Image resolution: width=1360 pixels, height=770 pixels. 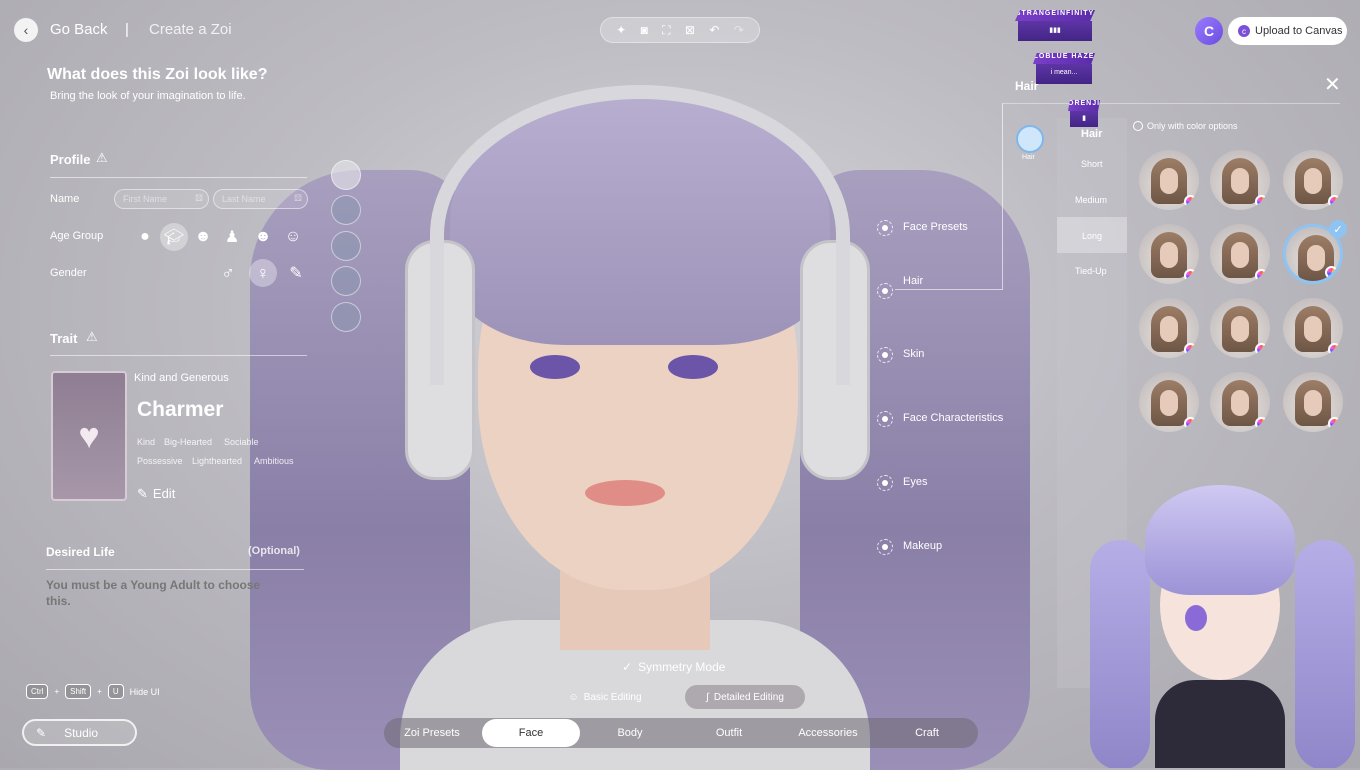 What do you see at coordinates (79, 29) in the screenshot?
I see `go-back-label: Go Back` at bounding box center [79, 29].